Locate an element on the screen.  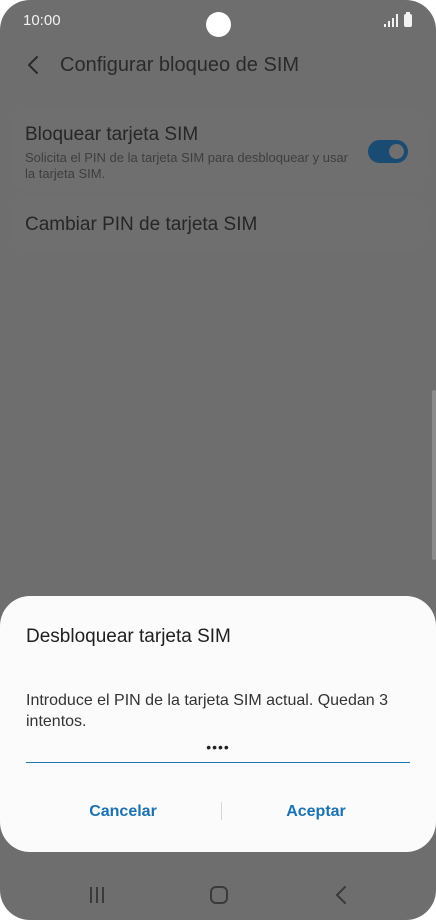
app-bar: Configurar bloqueo de SIM is located at coordinates (218, 66).